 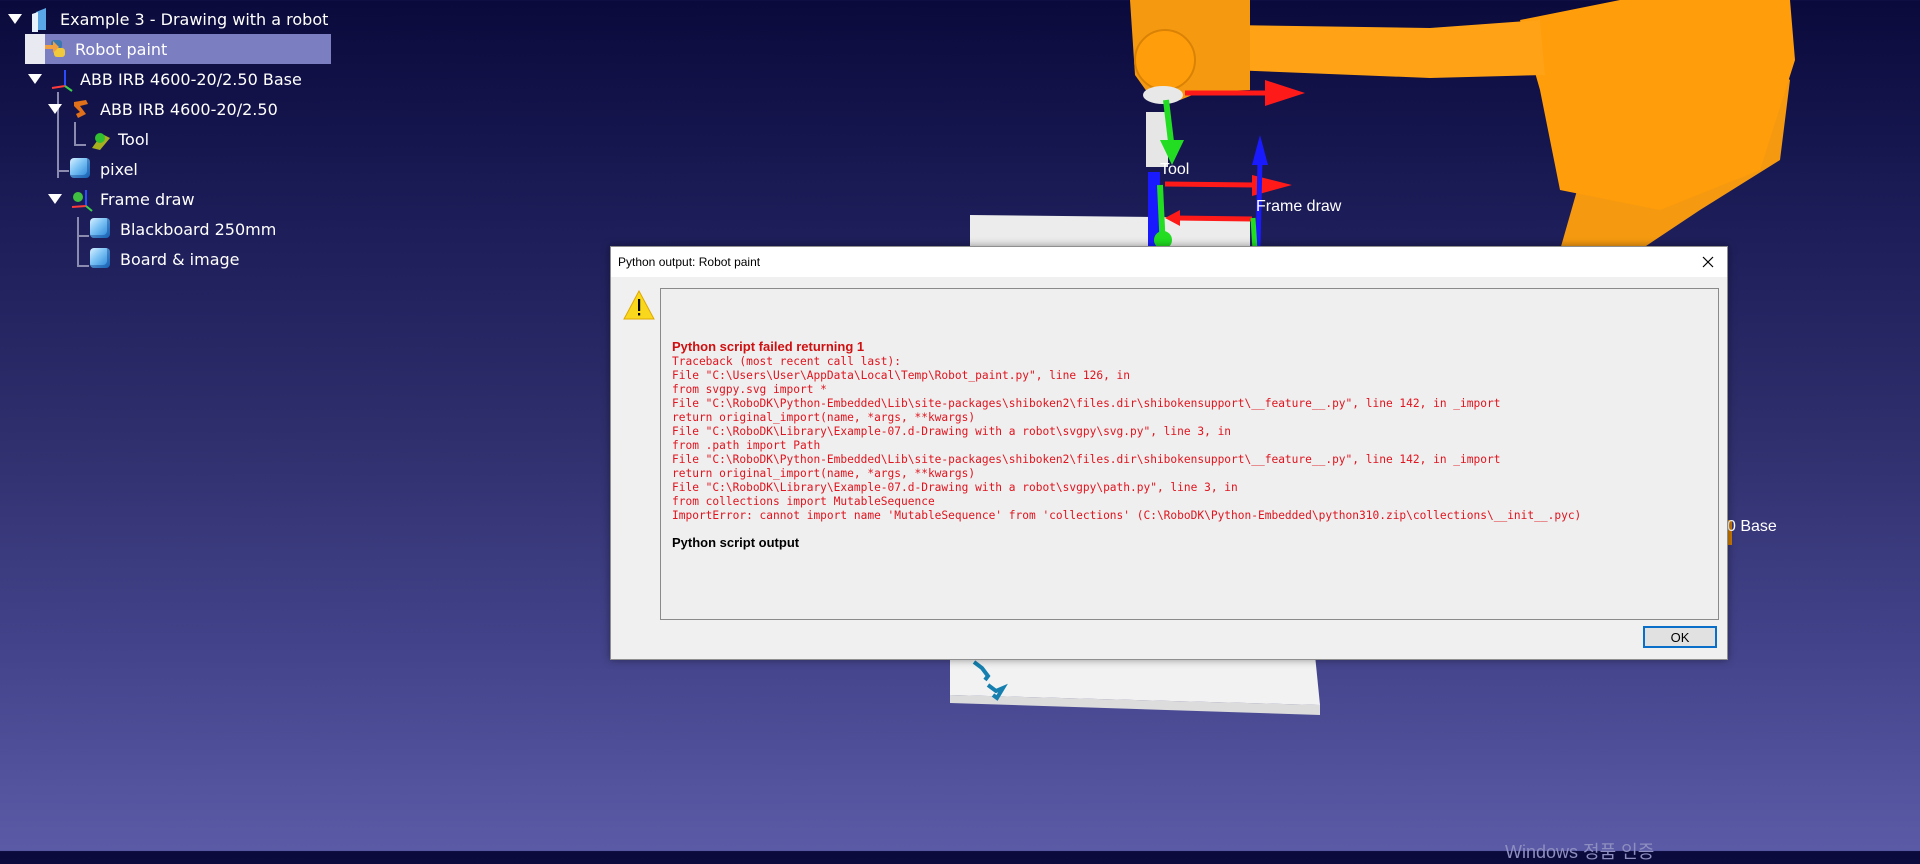 What do you see at coordinates (768, 346) in the screenshot?
I see `error-heading: Python script failed returning 1` at bounding box center [768, 346].